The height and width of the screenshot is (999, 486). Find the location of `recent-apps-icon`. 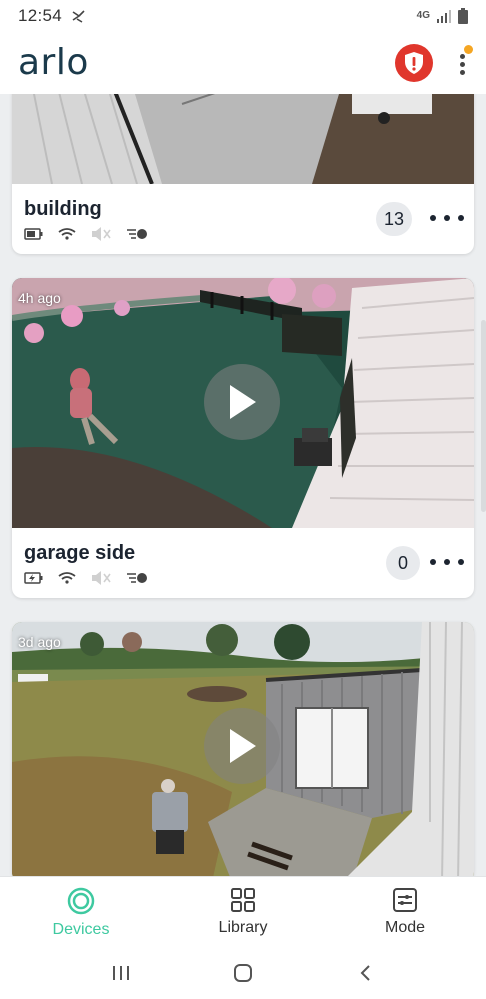

recent-apps-icon is located at coordinates (121, 972).